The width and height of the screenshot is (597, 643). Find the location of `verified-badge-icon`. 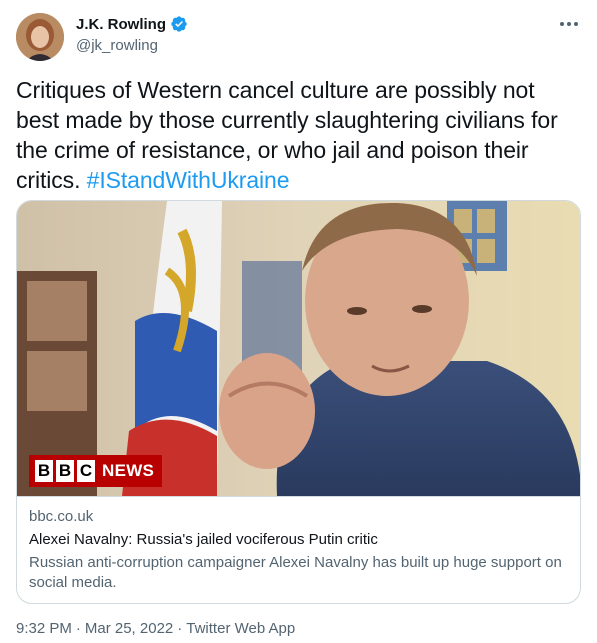

verified-badge-icon is located at coordinates (179, 24).